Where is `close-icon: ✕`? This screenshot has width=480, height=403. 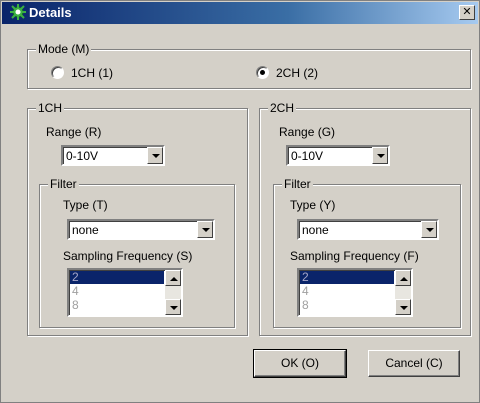 close-icon: ✕ is located at coordinates (467, 12).